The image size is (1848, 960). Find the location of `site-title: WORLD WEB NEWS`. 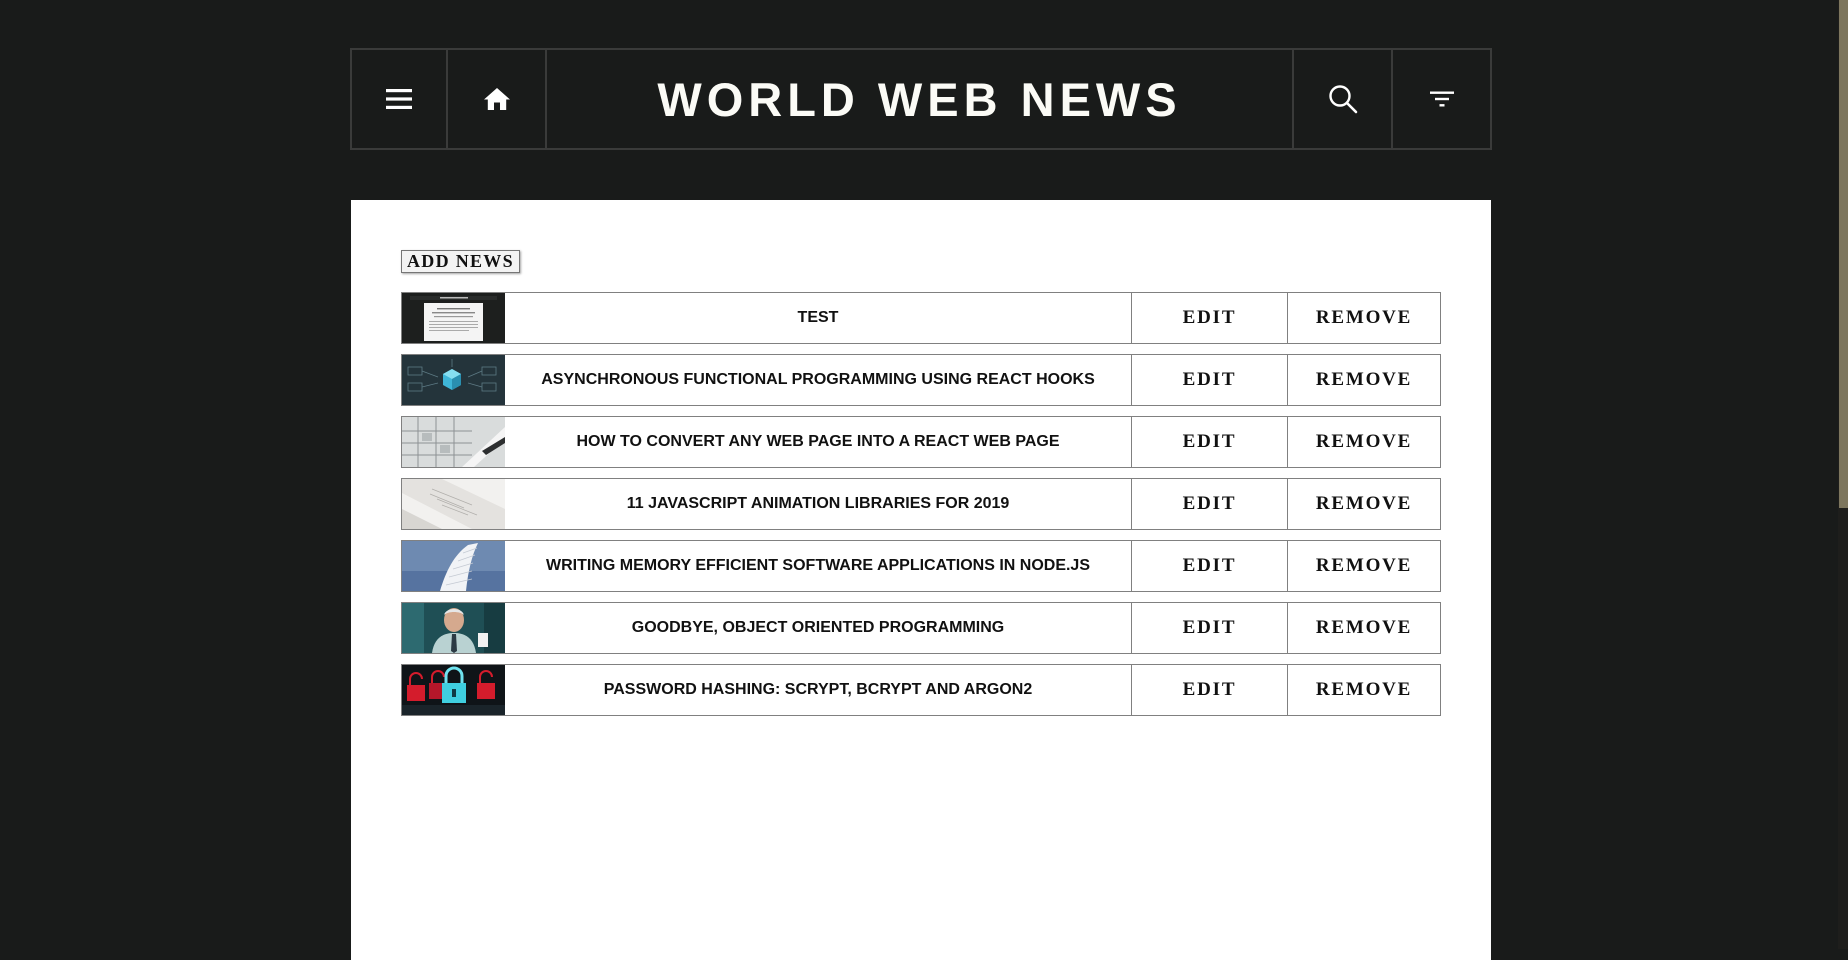

site-title: WORLD WEB NEWS is located at coordinates (920, 99).